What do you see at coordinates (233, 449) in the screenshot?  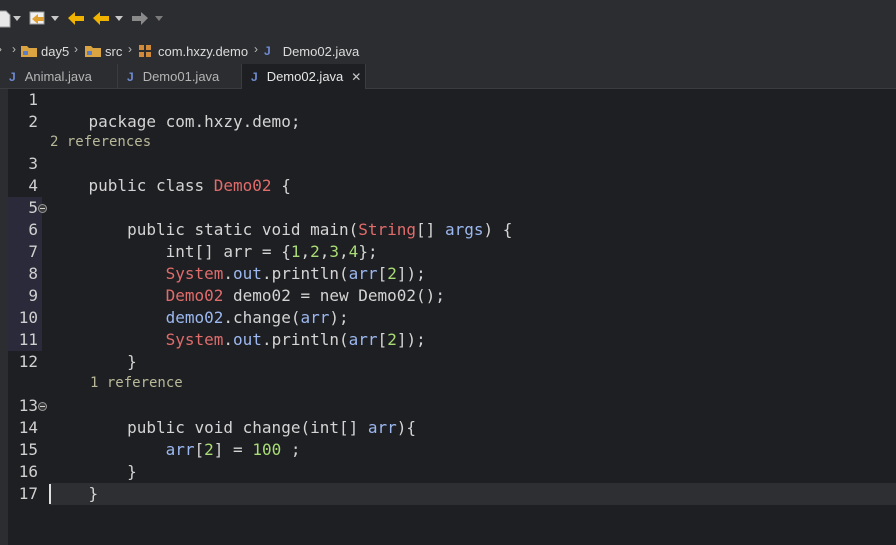 I see `code-token: ] =` at bounding box center [233, 449].